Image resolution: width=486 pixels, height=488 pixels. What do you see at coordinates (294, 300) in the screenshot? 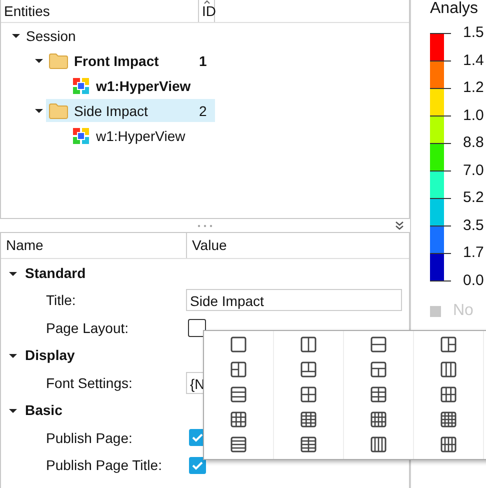
I see `text-field: Side Impact` at bounding box center [294, 300].